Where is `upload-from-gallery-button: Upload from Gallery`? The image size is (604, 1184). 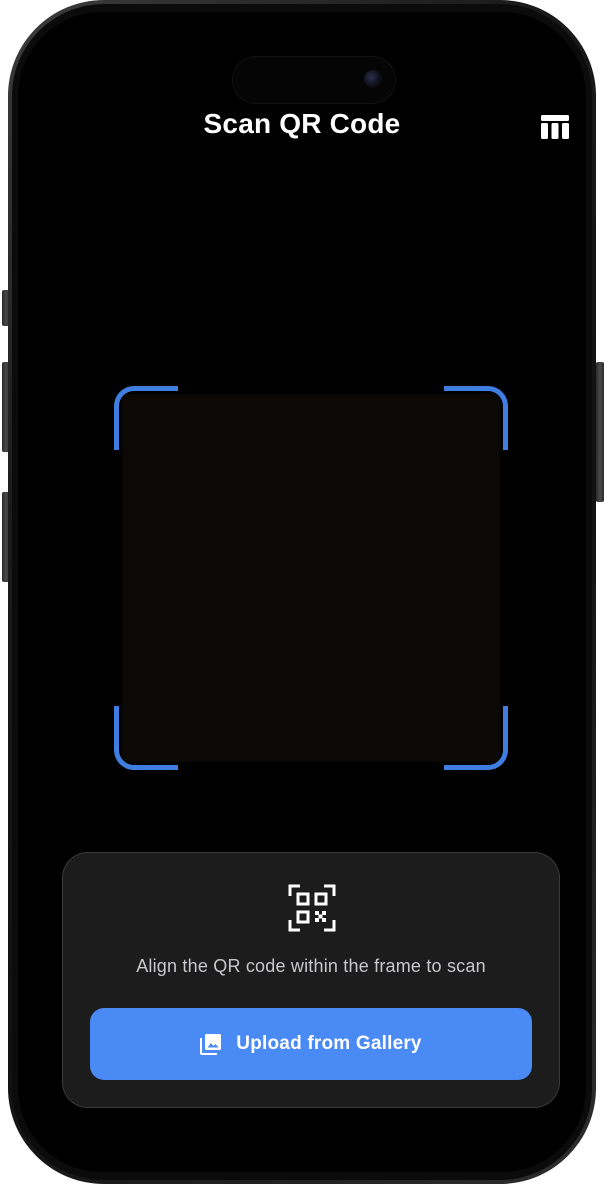 upload-from-gallery-button: Upload from Gallery is located at coordinates (311, 1044).